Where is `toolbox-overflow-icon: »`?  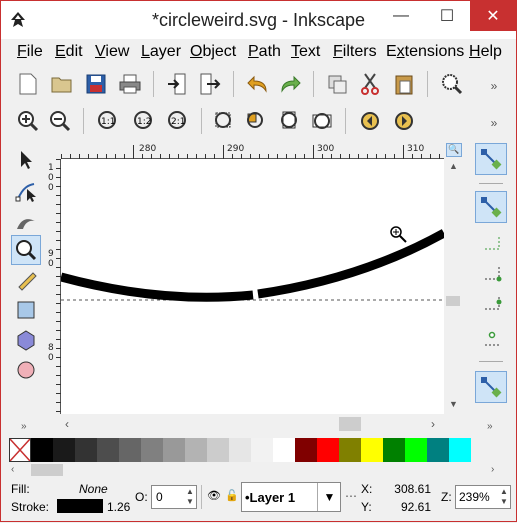 toolbox-overflow-icon: » is located at coordinates (24, 426).